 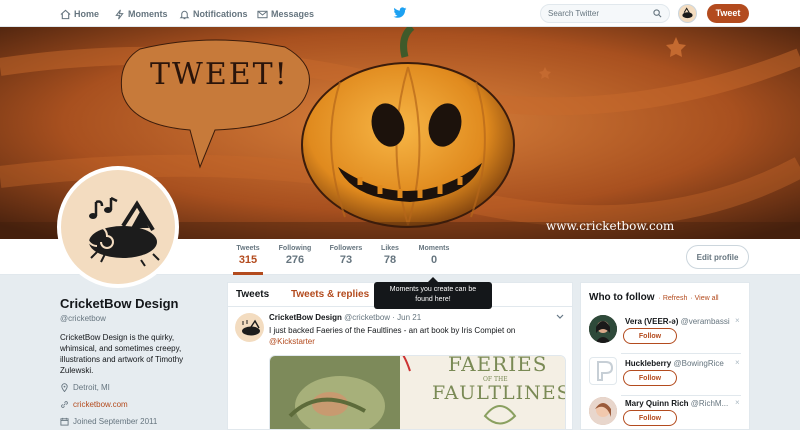 What do you see at coordinates (705, 321) in the screenshot?
I see `suggestion-handle: @verambassi` at bounding box center [705, 321].